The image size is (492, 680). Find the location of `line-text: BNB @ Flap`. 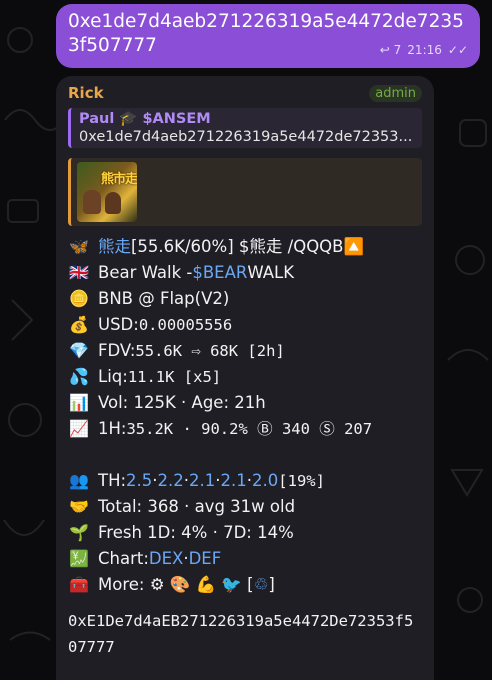

line-text: BNB @ Flap is located at coordinates (146, 298).